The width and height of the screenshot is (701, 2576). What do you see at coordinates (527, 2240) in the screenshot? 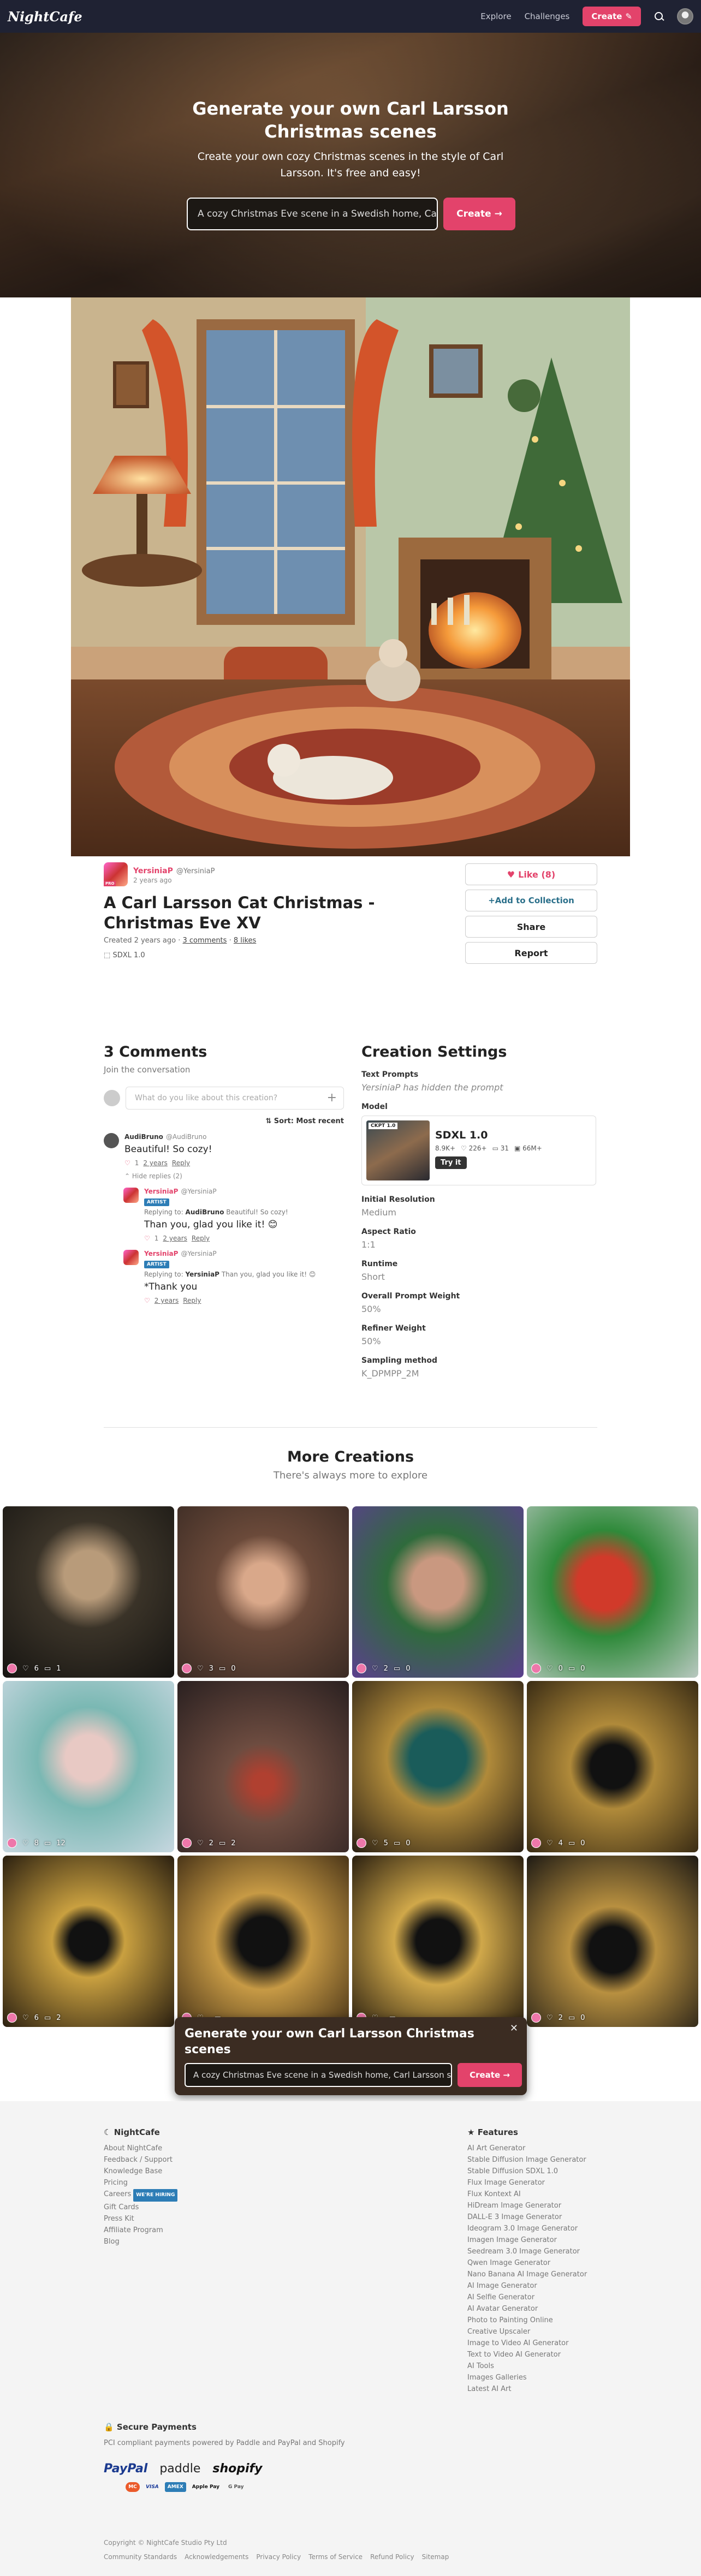
I see `footer-feature-link: Imagen Image Generator` at bounding box center [527, 2240].